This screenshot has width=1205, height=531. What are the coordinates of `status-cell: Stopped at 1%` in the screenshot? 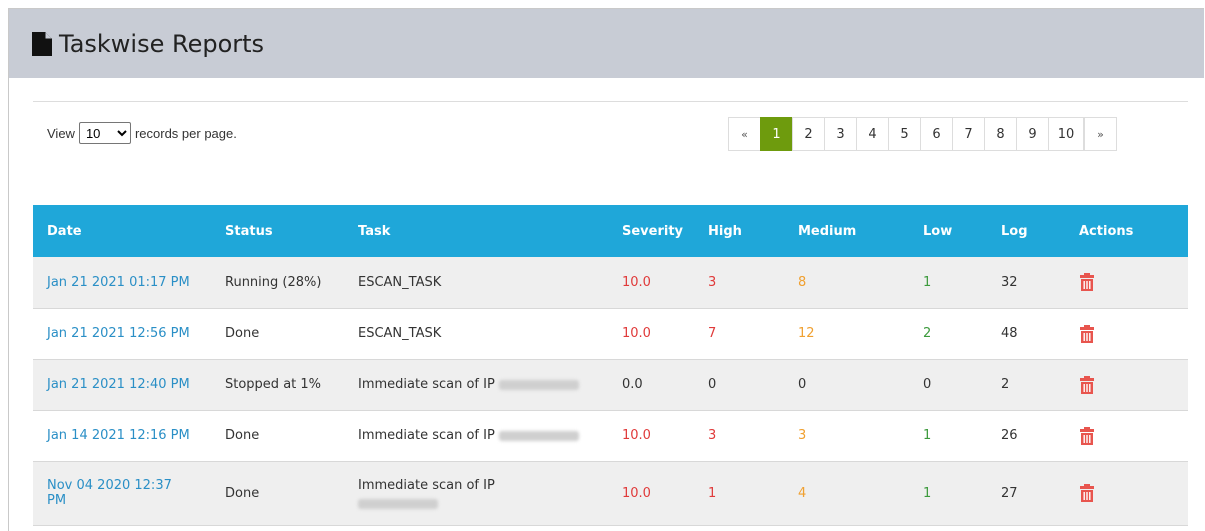 It's located at (273, 384).